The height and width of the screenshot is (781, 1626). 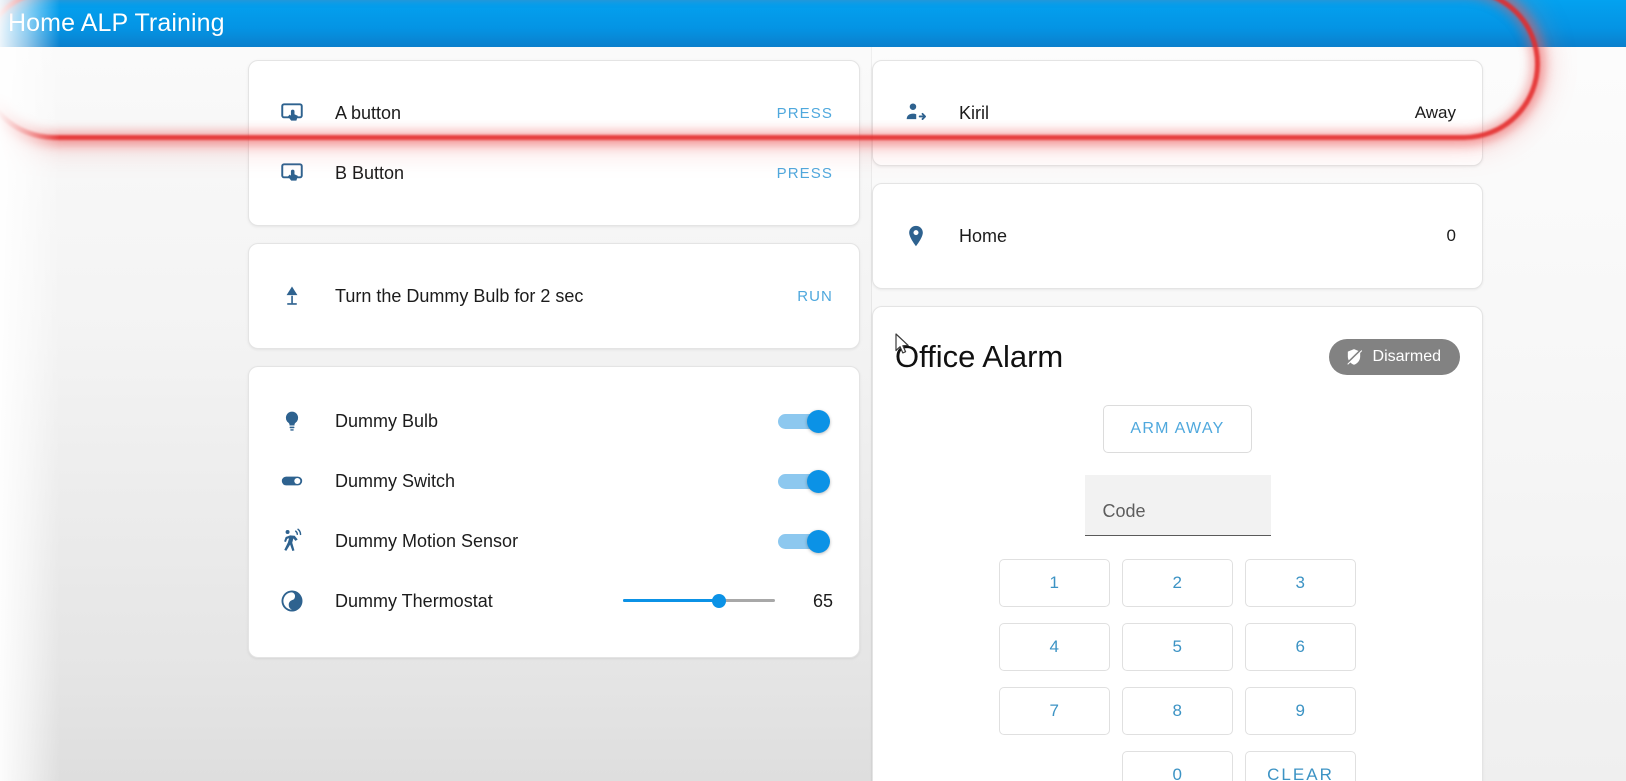 I want to click on entity-row-dummy-switch: Dummy Switch, so click(x=554, y=481).